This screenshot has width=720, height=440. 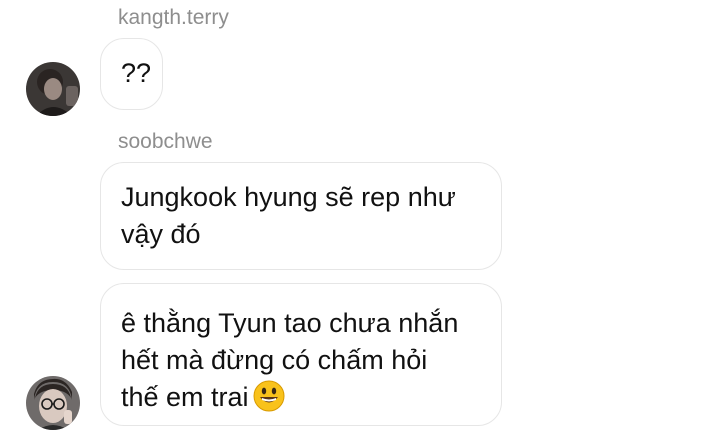 I want to click on message-text-line: Jungkook hyung sẽ rep như, so click(x=288, y=197).